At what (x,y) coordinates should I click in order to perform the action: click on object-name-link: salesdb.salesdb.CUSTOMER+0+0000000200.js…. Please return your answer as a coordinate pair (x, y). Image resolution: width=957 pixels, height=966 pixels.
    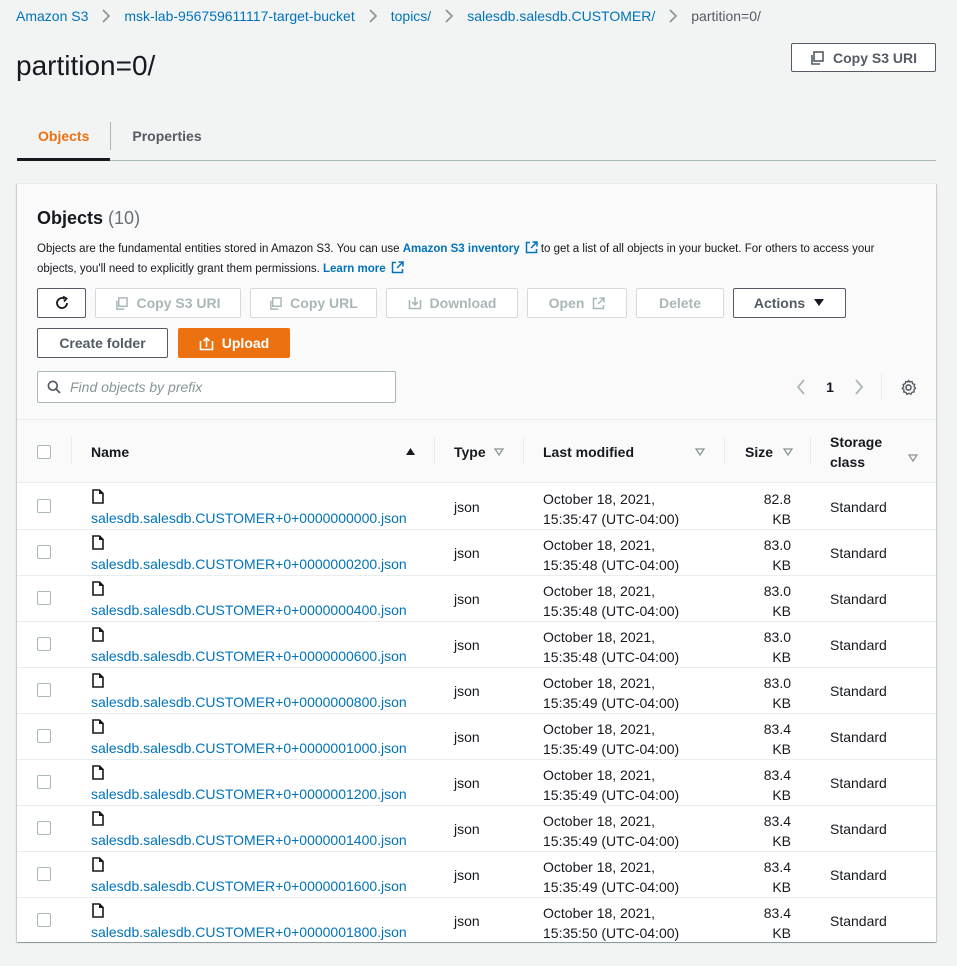
    Looking at the image, I should click on (249, 564).